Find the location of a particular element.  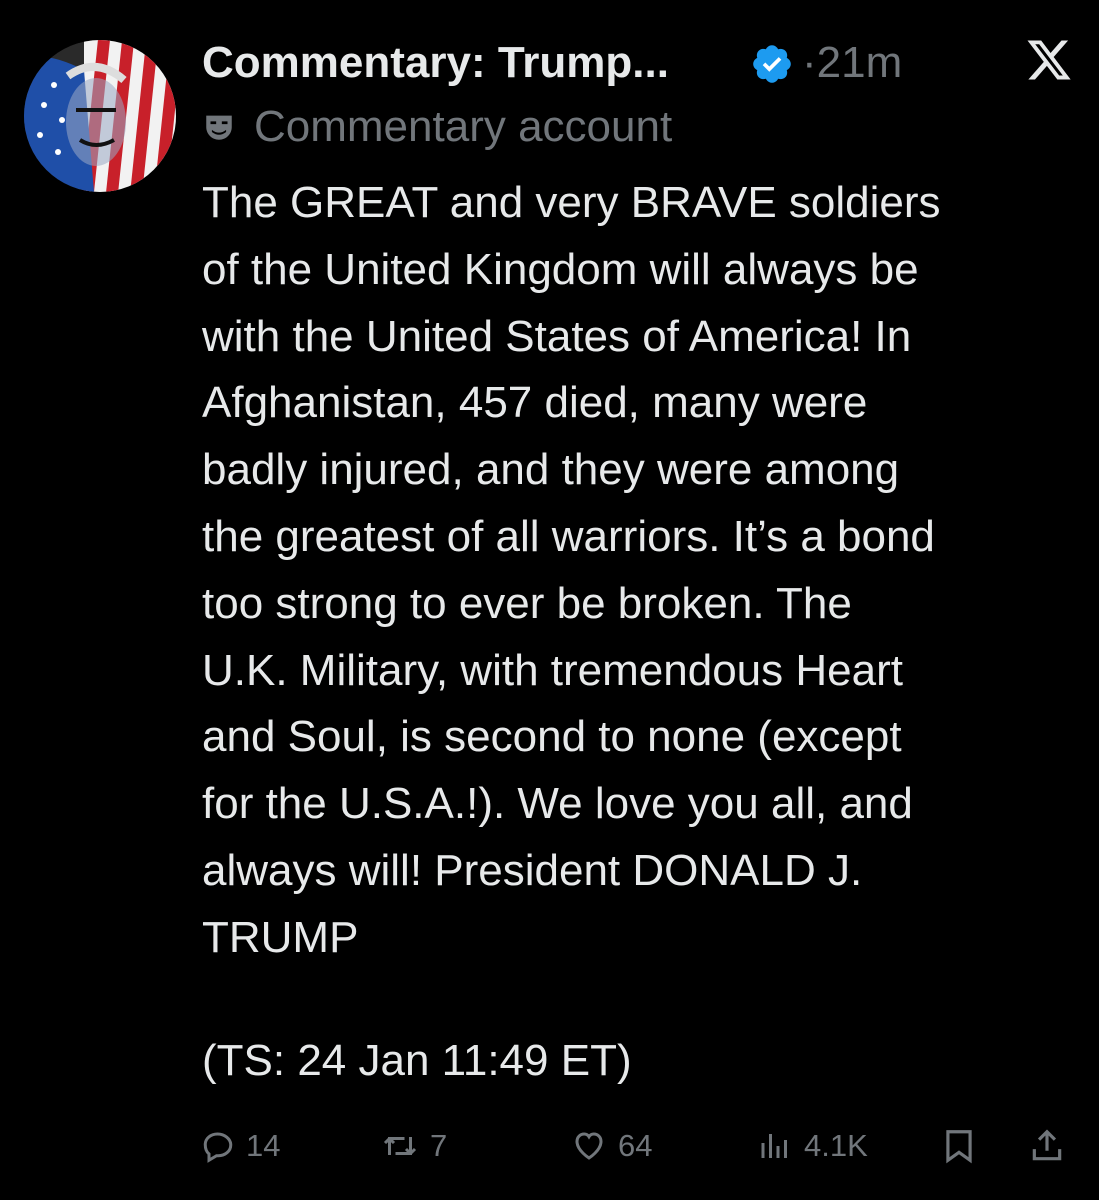

share-button is located at coordinates (1047, 1146).